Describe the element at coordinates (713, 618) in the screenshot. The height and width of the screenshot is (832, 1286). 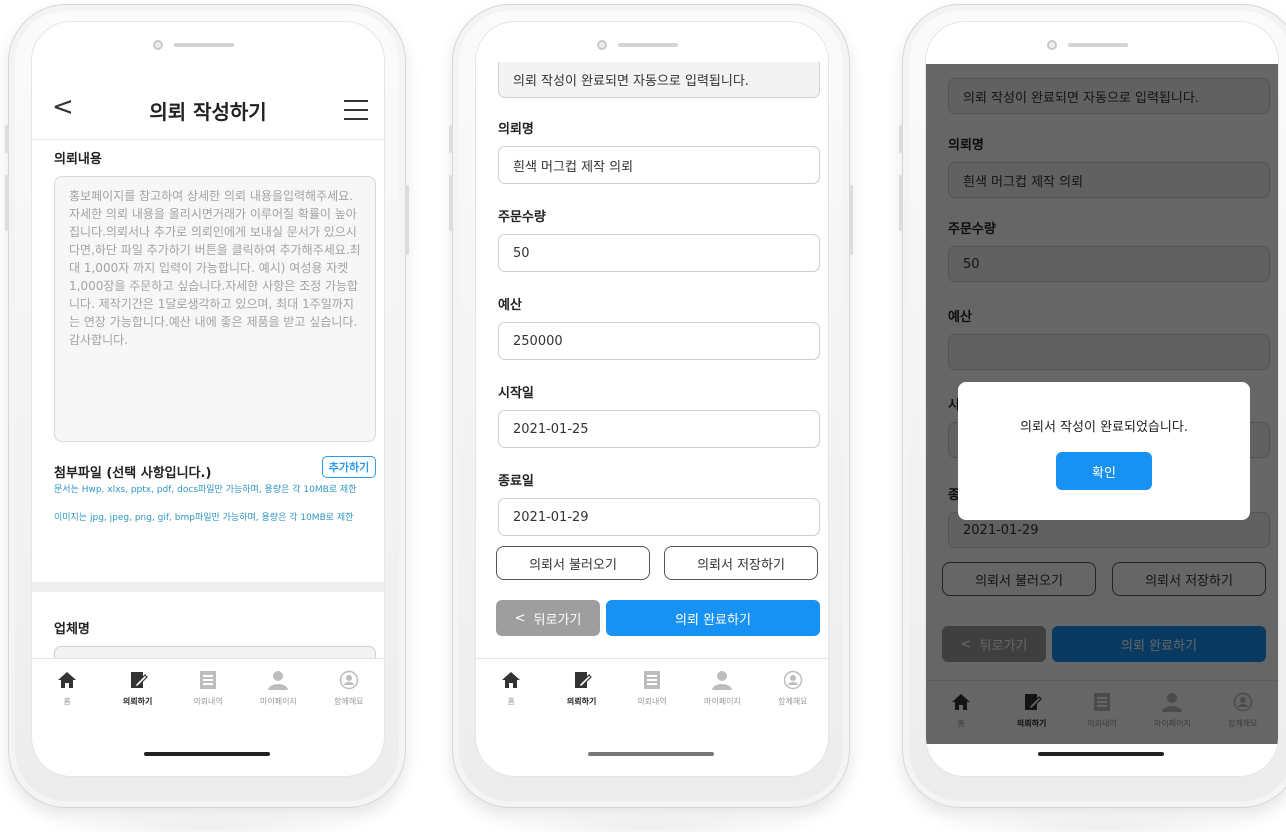
I see `complete-request-button: 의뢰 완료하기` at that location.